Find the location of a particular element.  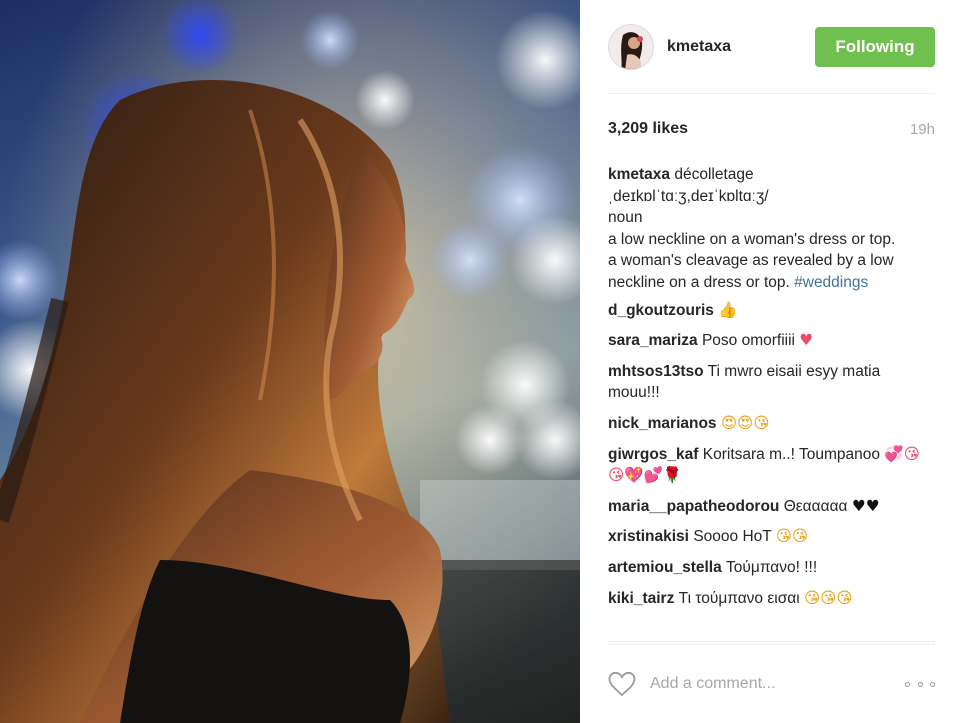

comment: artemiou_stella Τούμπανο! !!! is located at coordinates (771, 568).